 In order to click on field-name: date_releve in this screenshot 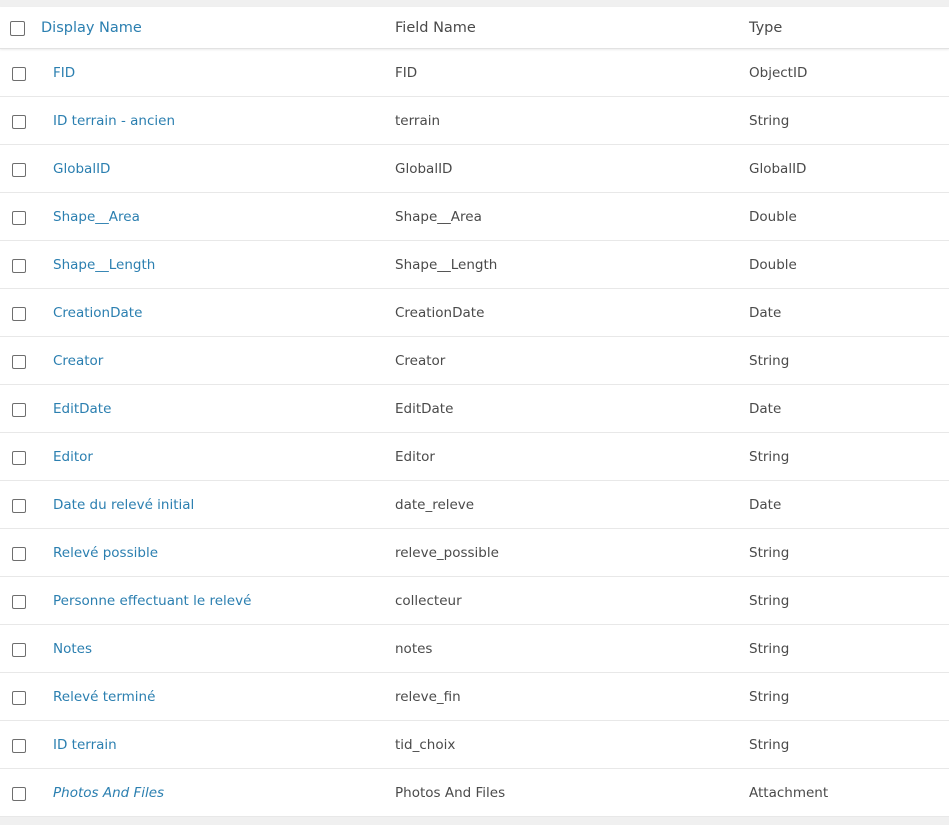, I will do `click(435, 505)`.